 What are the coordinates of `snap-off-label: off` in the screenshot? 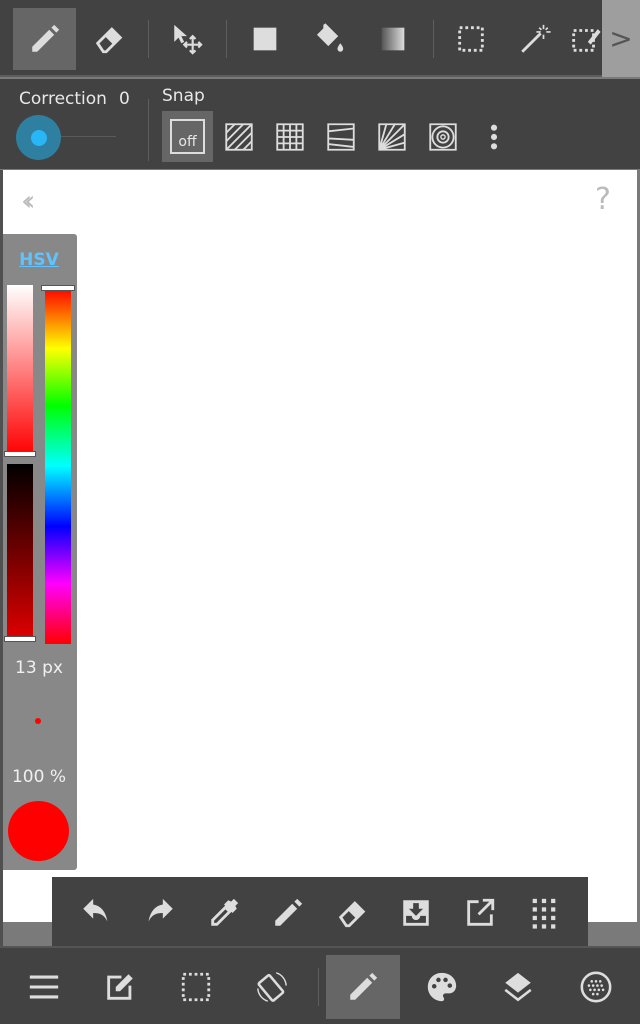 It's located at (187, 136).